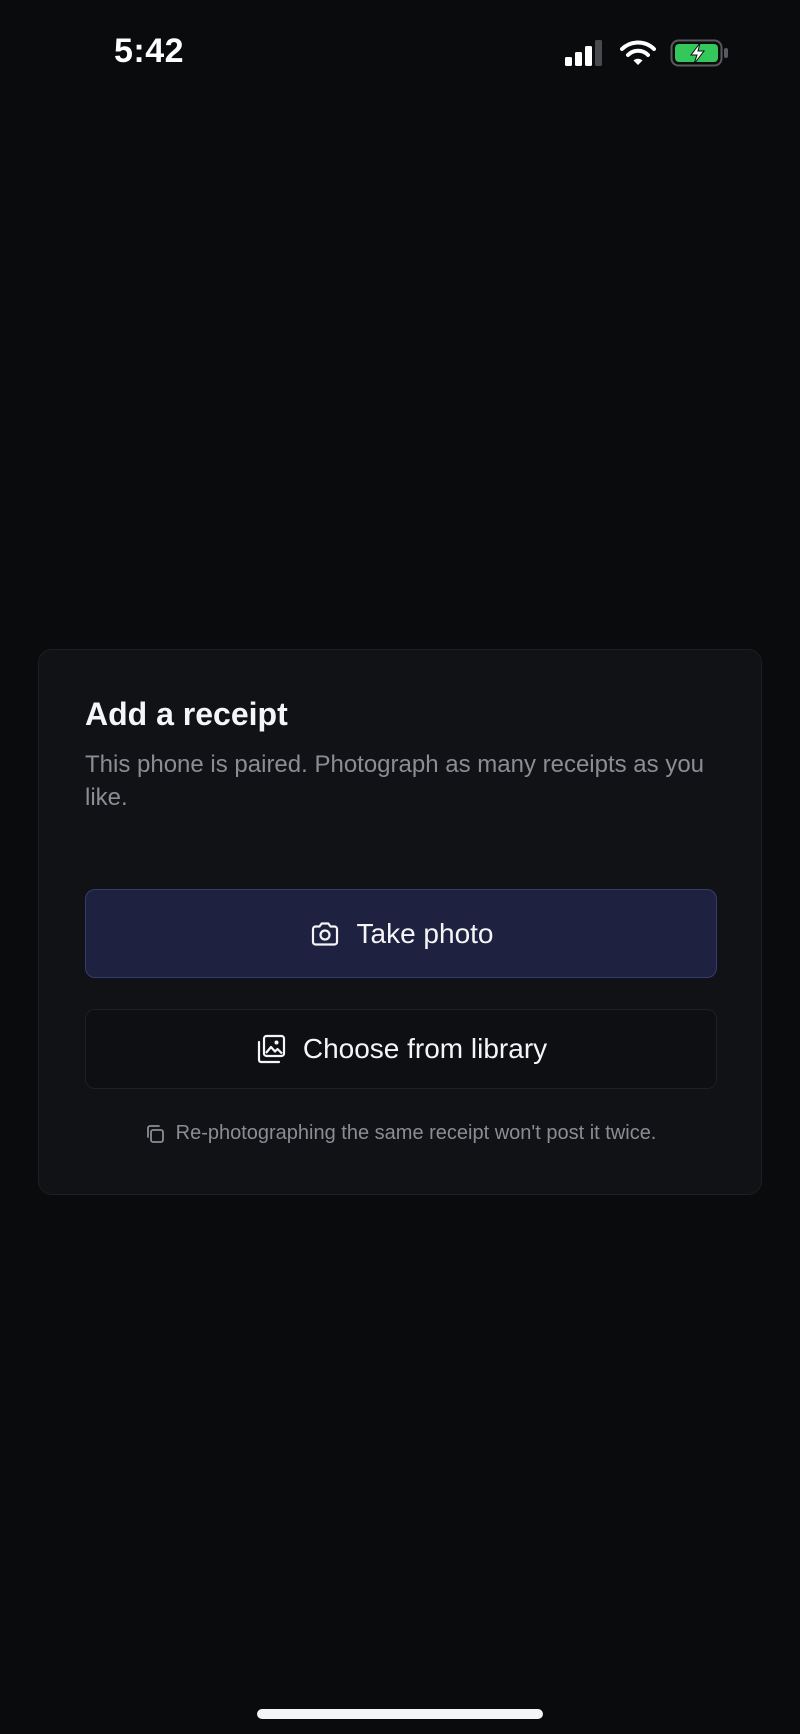  Describe the element at coordinates (186, 714) in the screenshot. I see `card-title: Add a receipt` at that location.